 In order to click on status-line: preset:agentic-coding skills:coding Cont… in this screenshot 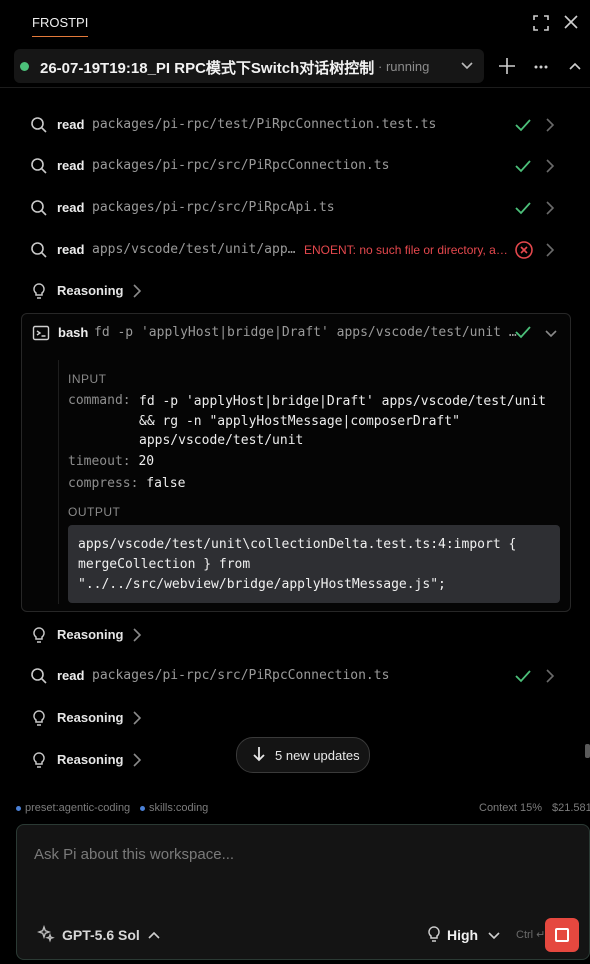, I will do `click(295, 809)`.